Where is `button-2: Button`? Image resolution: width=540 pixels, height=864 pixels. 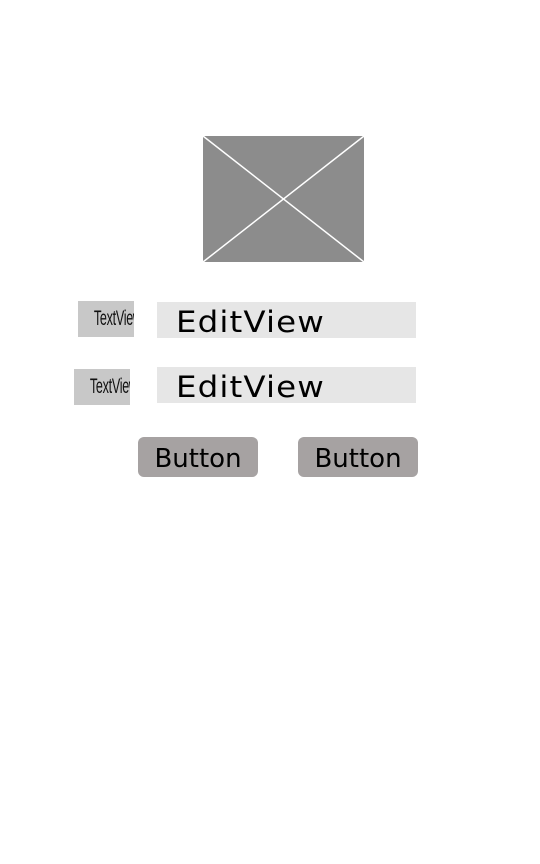
button-2: Button is located at coordinates (358, 457).